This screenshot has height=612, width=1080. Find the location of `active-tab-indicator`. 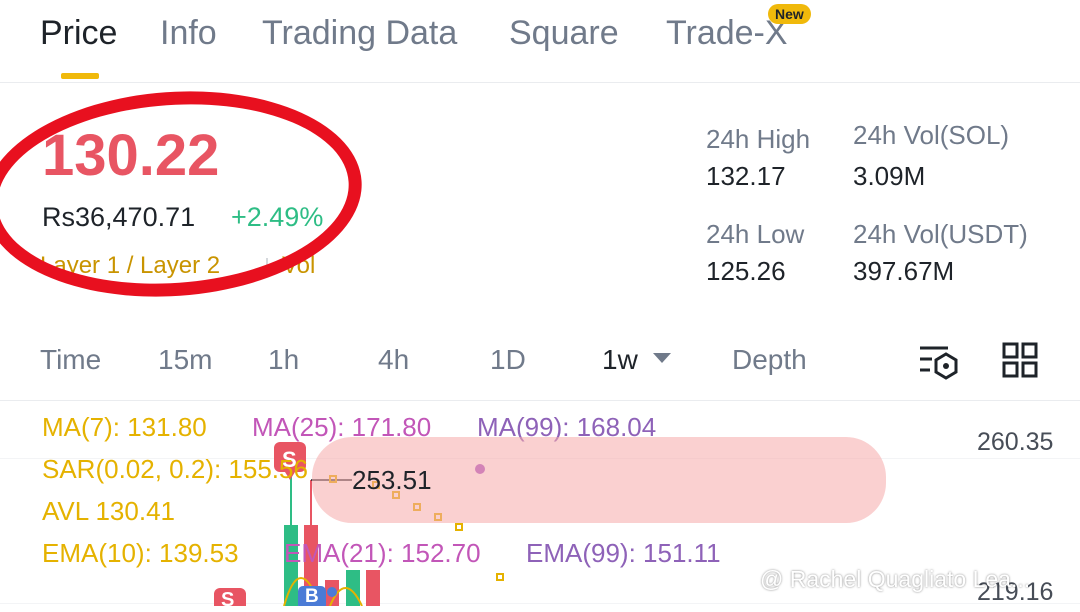

active-tab-indicator is located at coordinates (80, 76).